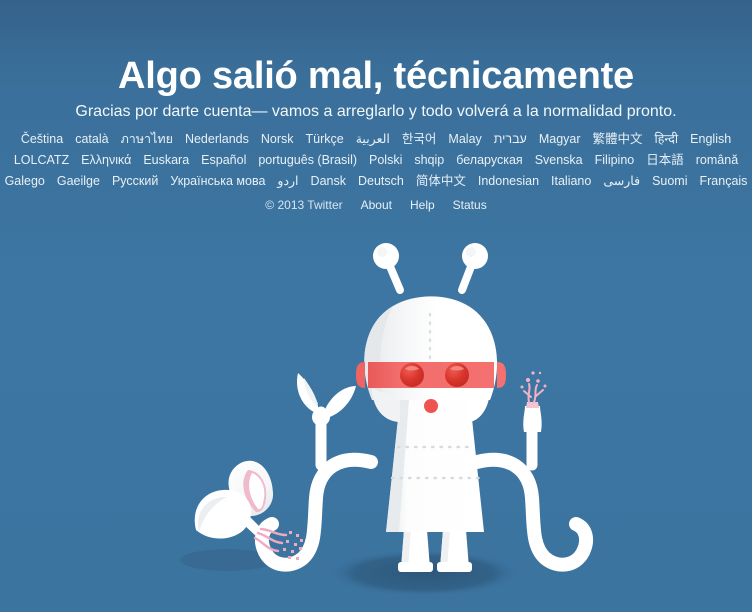  I want to click on language-link: Magyar, so click(560, 139).